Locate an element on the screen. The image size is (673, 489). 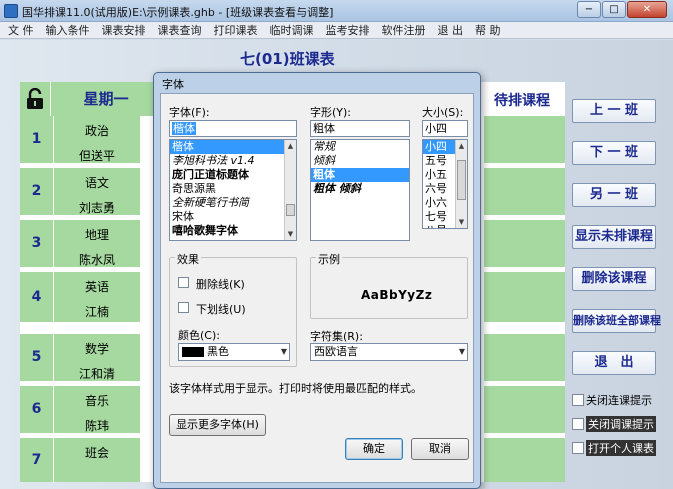
font-option: 全新硬笔行书简 is located at coordinates (233, 203).